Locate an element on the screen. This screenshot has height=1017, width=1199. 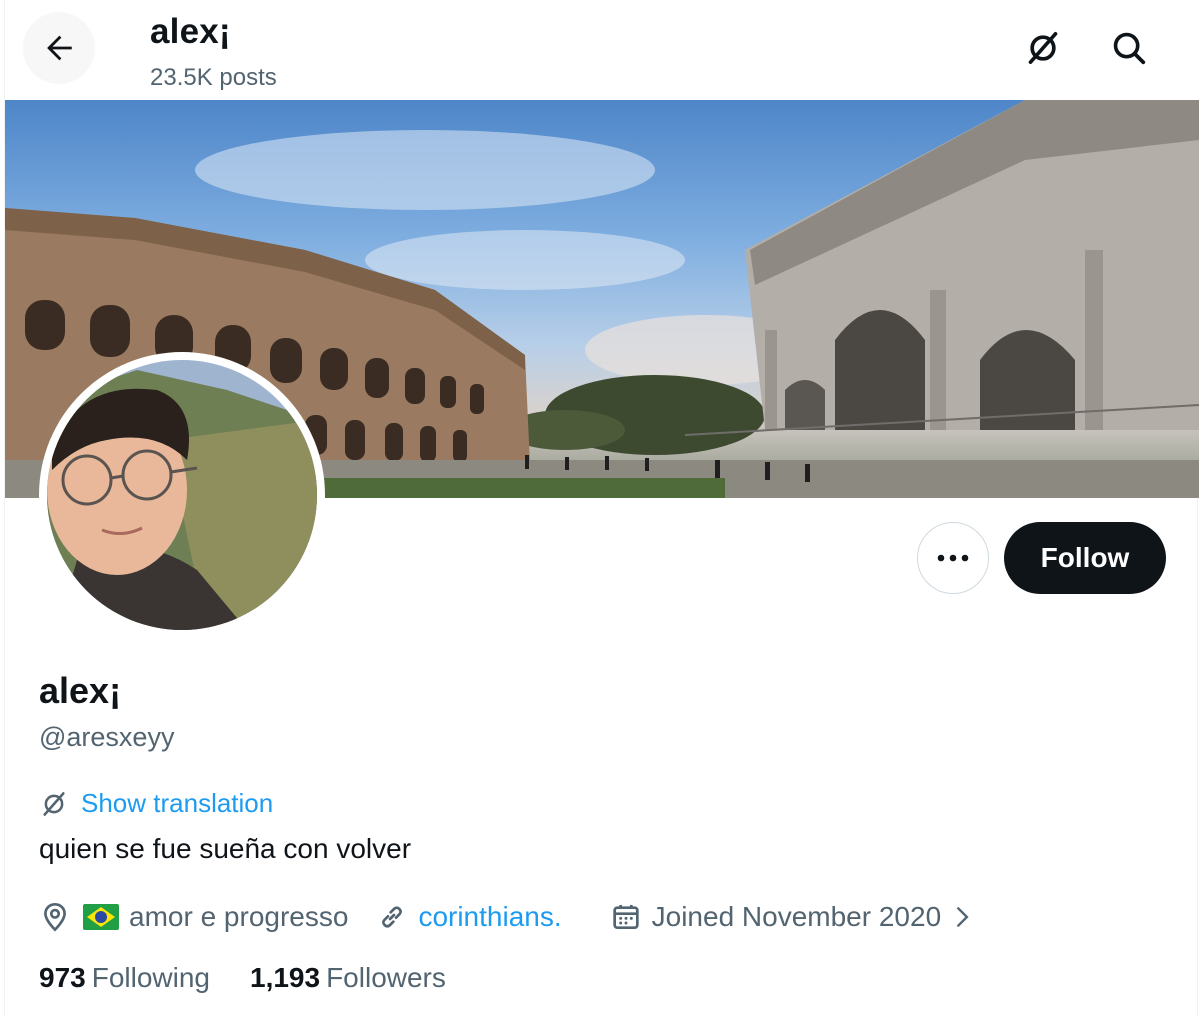
bio: quien se fue sueña con volver is located at coordinates (225, 848).